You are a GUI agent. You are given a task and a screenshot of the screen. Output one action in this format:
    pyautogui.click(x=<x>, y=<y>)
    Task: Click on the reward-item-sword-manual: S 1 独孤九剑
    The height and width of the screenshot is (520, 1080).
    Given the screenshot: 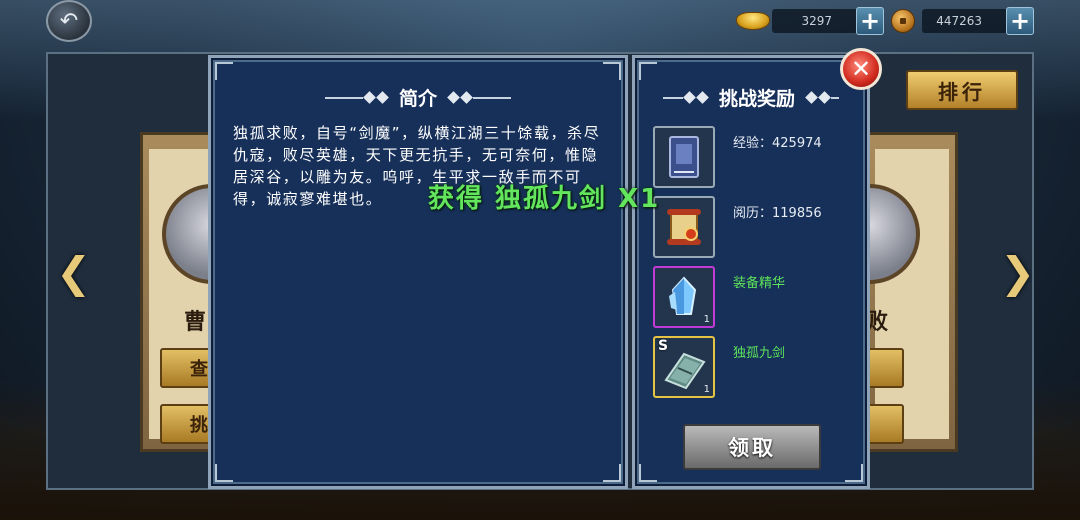 What is the action you would take?
    pyautogui.click(x=753, y=367)
    